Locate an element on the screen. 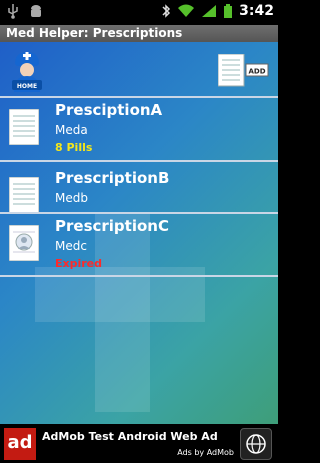  status-bar: 3:42 is located at coordinates (139, 12).